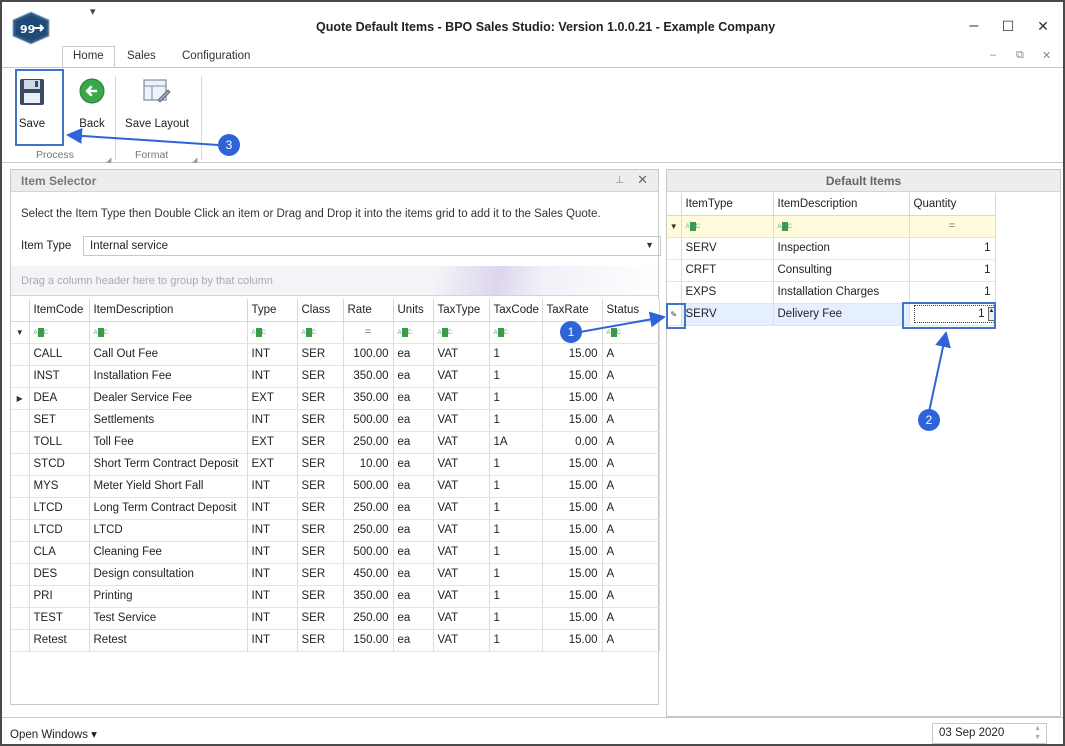 Image resolution: width=1065 pixels, height=746 pixels. I want to click on column-header-itemcode: ItemCode, so click(59, 310).